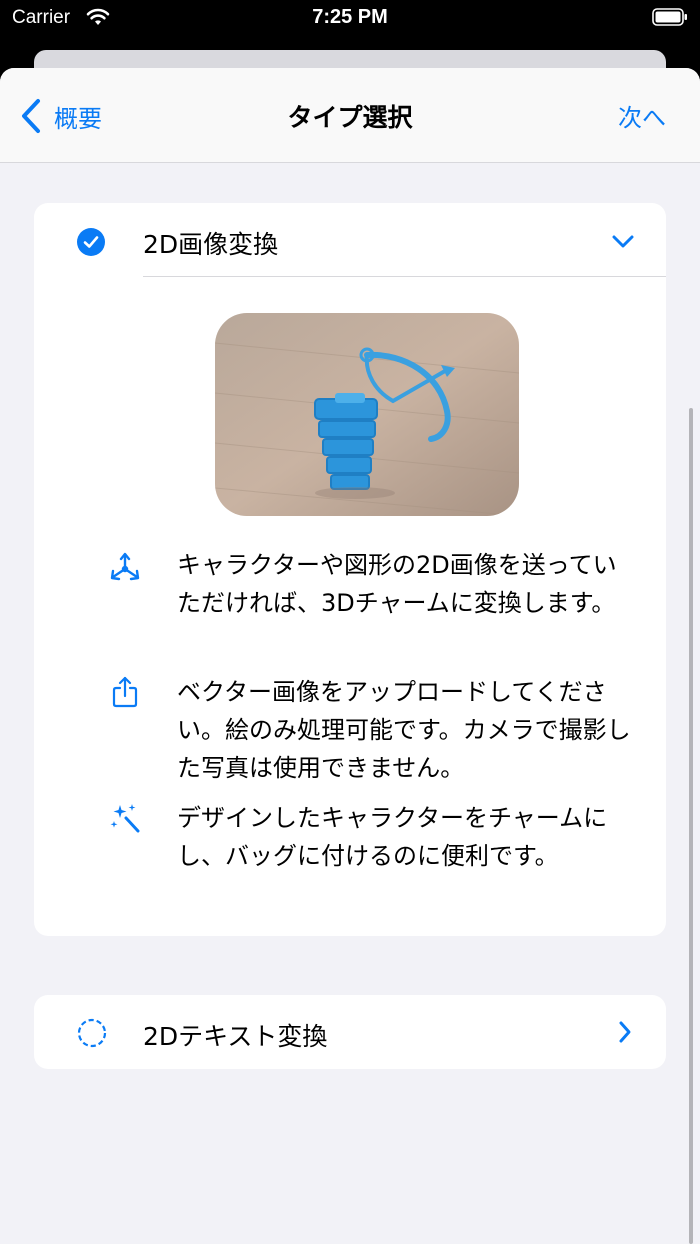  Describe the element at coordinates (642, 115) in the screenshot. I see `next-button: 次へ` at that location.